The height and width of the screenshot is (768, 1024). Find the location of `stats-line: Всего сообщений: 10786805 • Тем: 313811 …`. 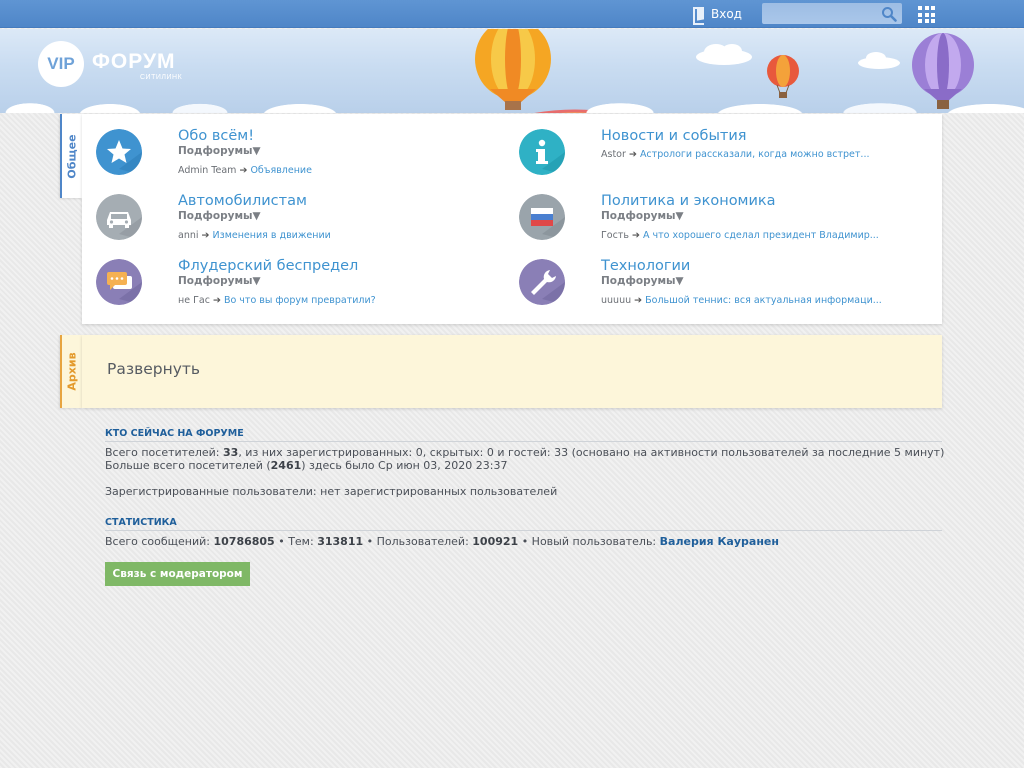

stats-line: Всего сообщений: 10786805 • Тем: 313811 … is located at coordinates (442, 541).